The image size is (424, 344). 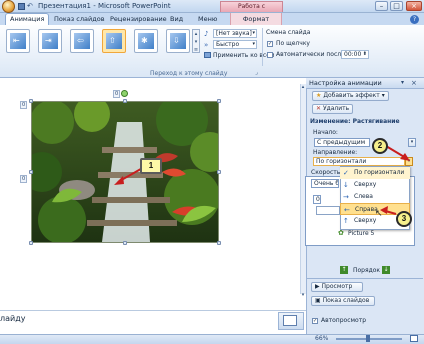 What do you see at coordinates (414, 6) in the screenshot?
I see `close-button: ×` at bounding box center [414, 6].